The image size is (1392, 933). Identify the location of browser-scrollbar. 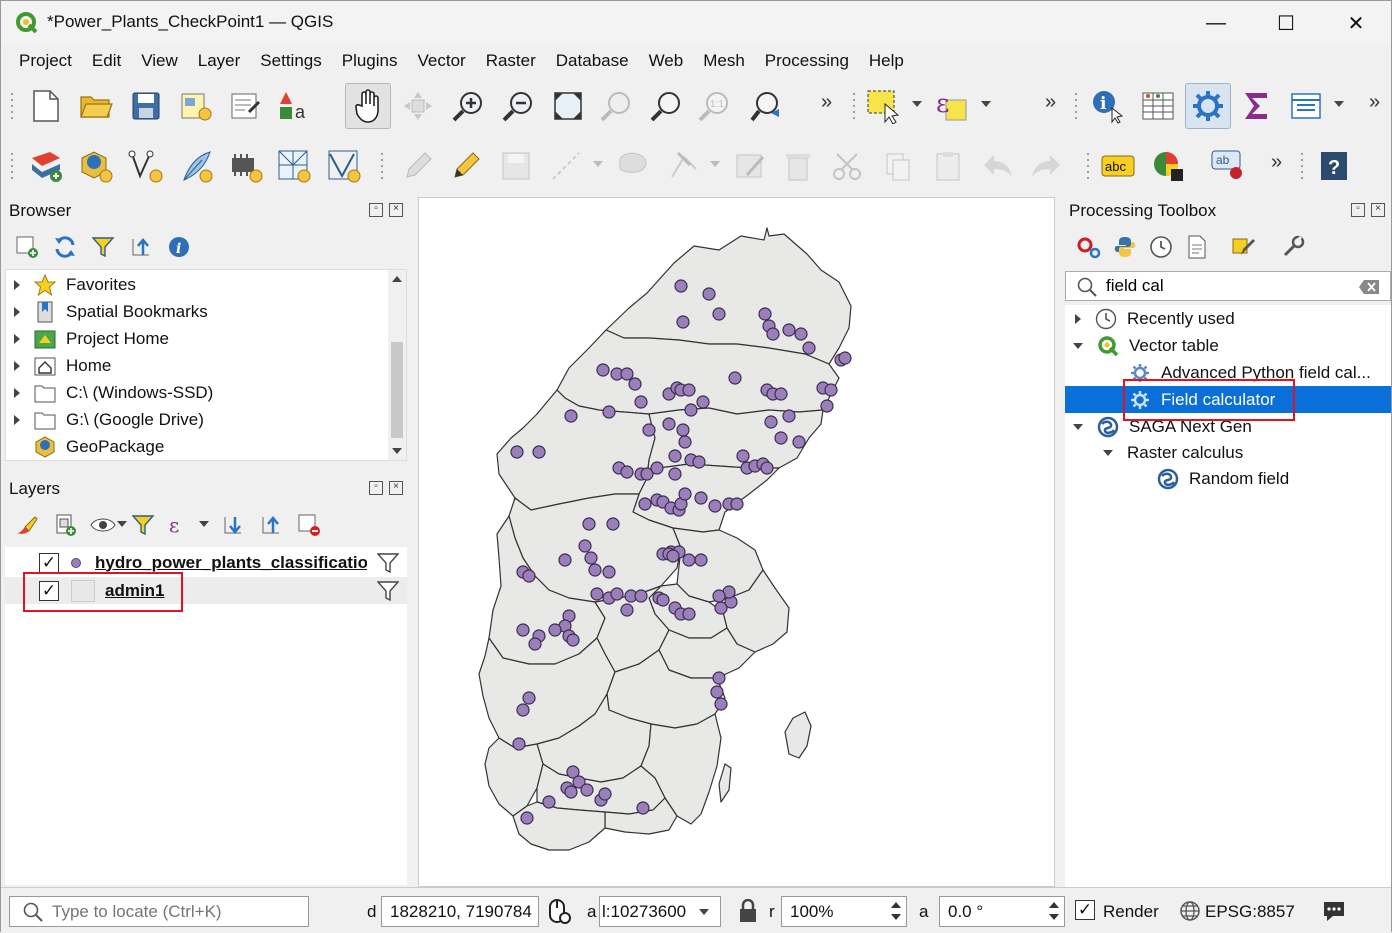
(397, 365).